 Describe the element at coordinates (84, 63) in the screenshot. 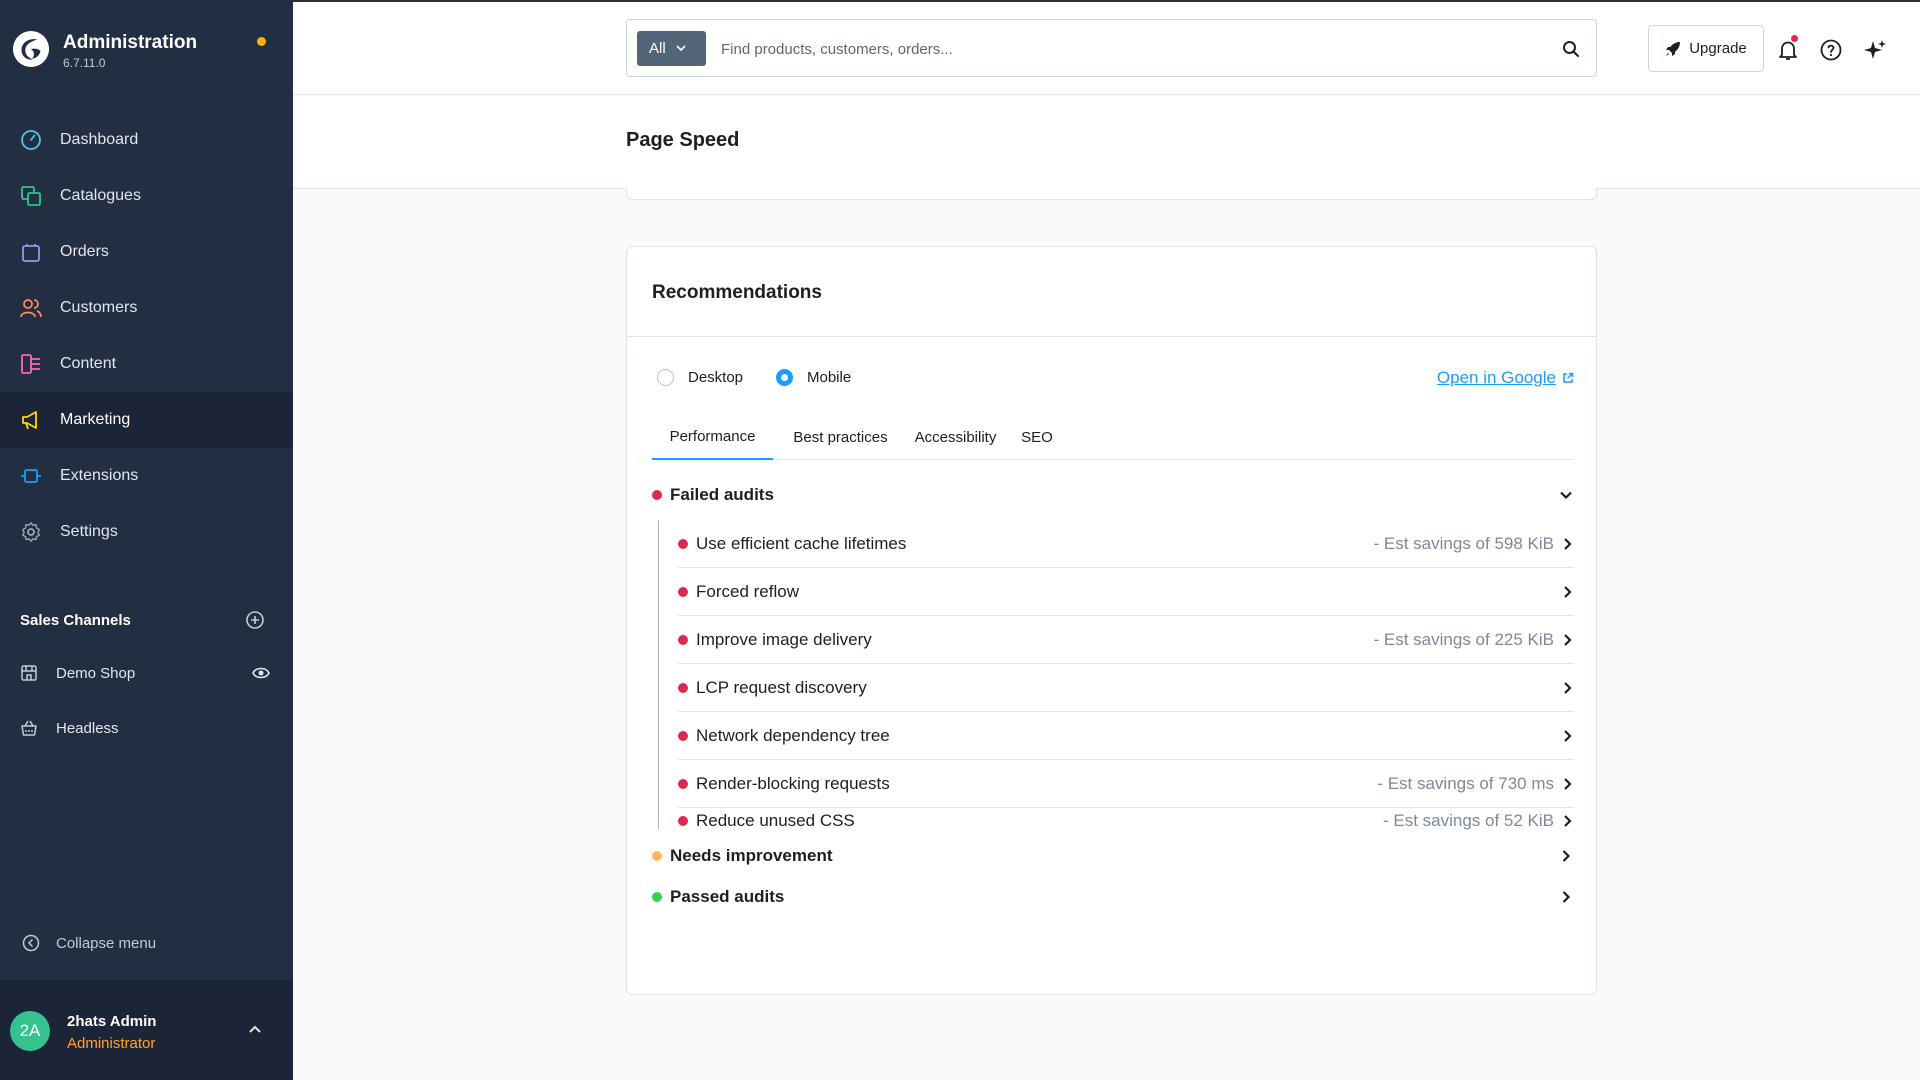

I see `app-version: 6.7.11.0` at that location.